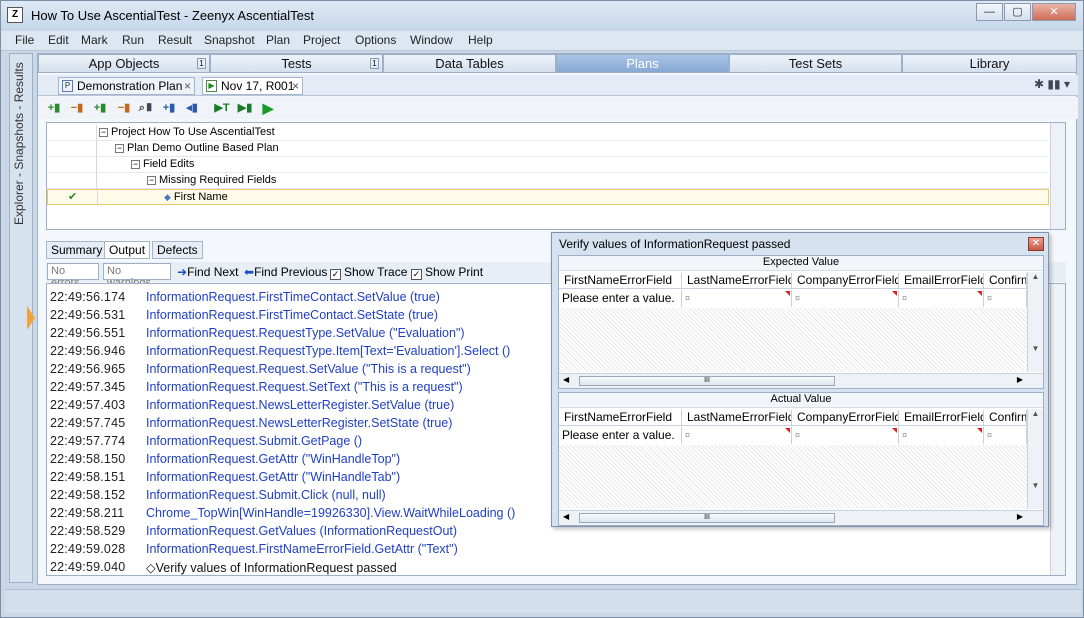 The image size is (1084, 618). I want to click on tab-summary: Summary, so click(77, 250).